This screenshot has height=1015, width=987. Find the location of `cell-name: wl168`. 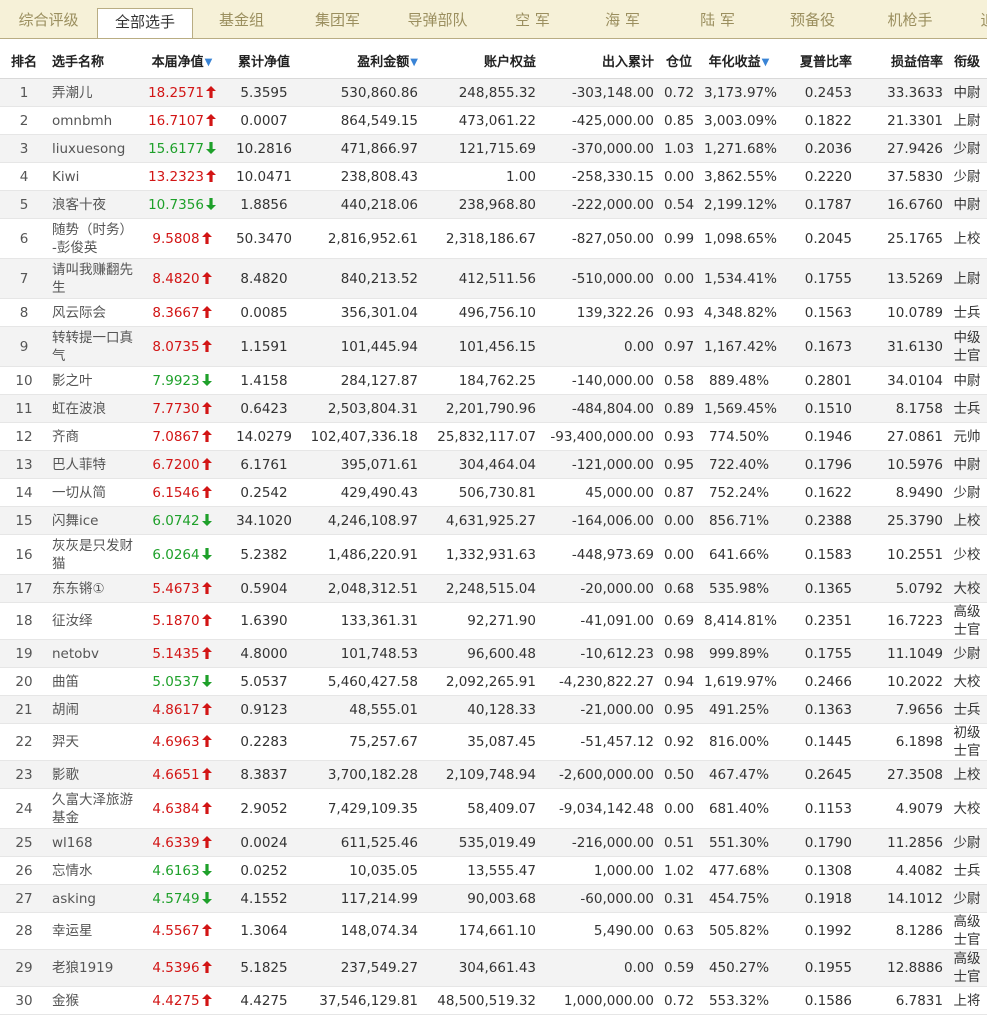

cell-name: wl168 is located at coordinates (94, 842).